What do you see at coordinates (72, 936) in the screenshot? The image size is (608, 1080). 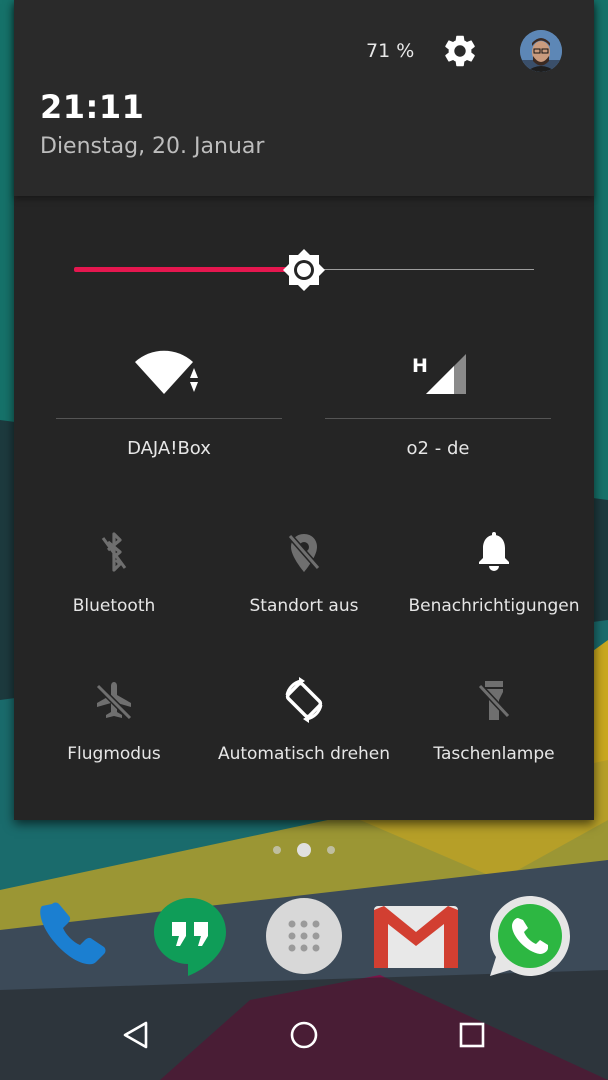 I see `phone-icon` at bounding box center [72, 936].